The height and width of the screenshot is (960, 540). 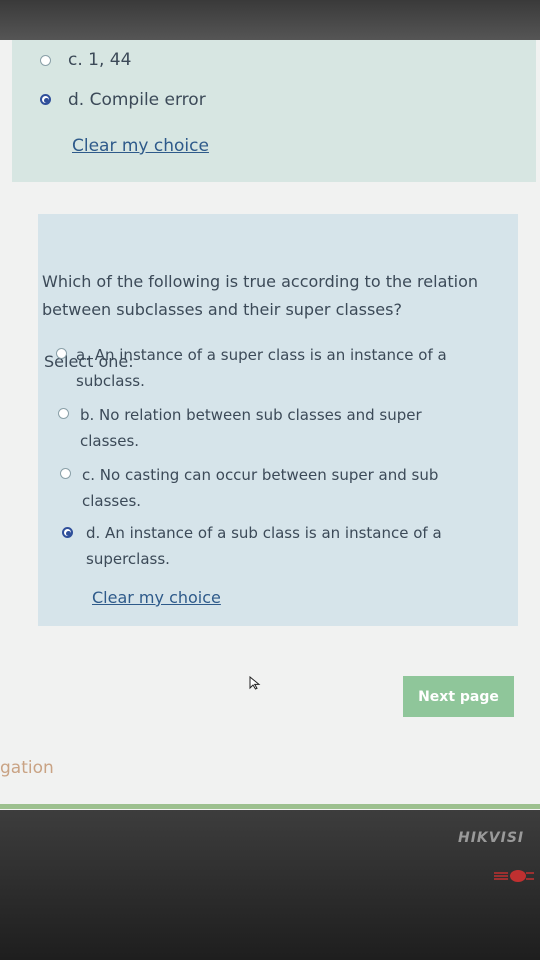 What do you see at coordinates (110, 381) in the screenshot?
I see `option-a-line2: subclass.` at bounding box center [110, 381].